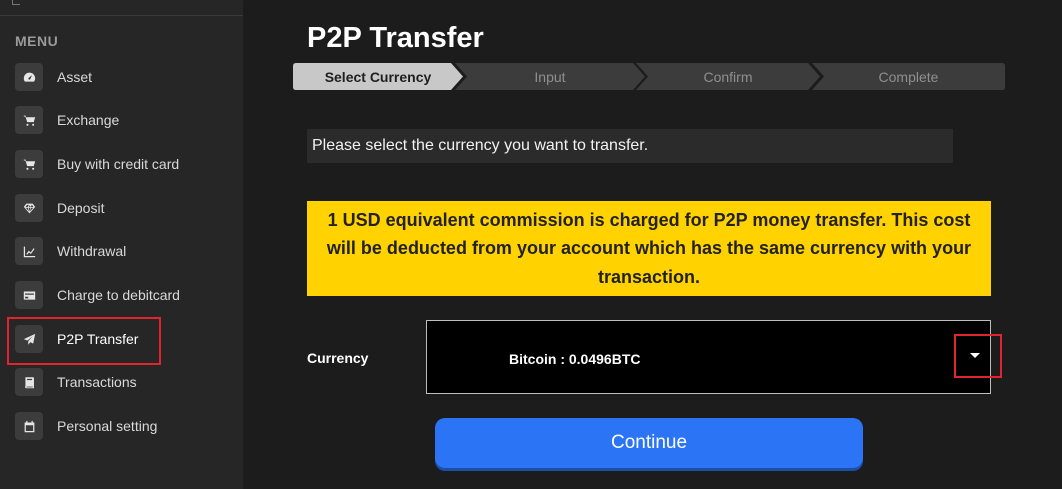 Image resolution: width=1062 pixels, height=489 pixels. Describe the element at coordinates (29, 295) in the screenshot. I see `card-icon` at that location.